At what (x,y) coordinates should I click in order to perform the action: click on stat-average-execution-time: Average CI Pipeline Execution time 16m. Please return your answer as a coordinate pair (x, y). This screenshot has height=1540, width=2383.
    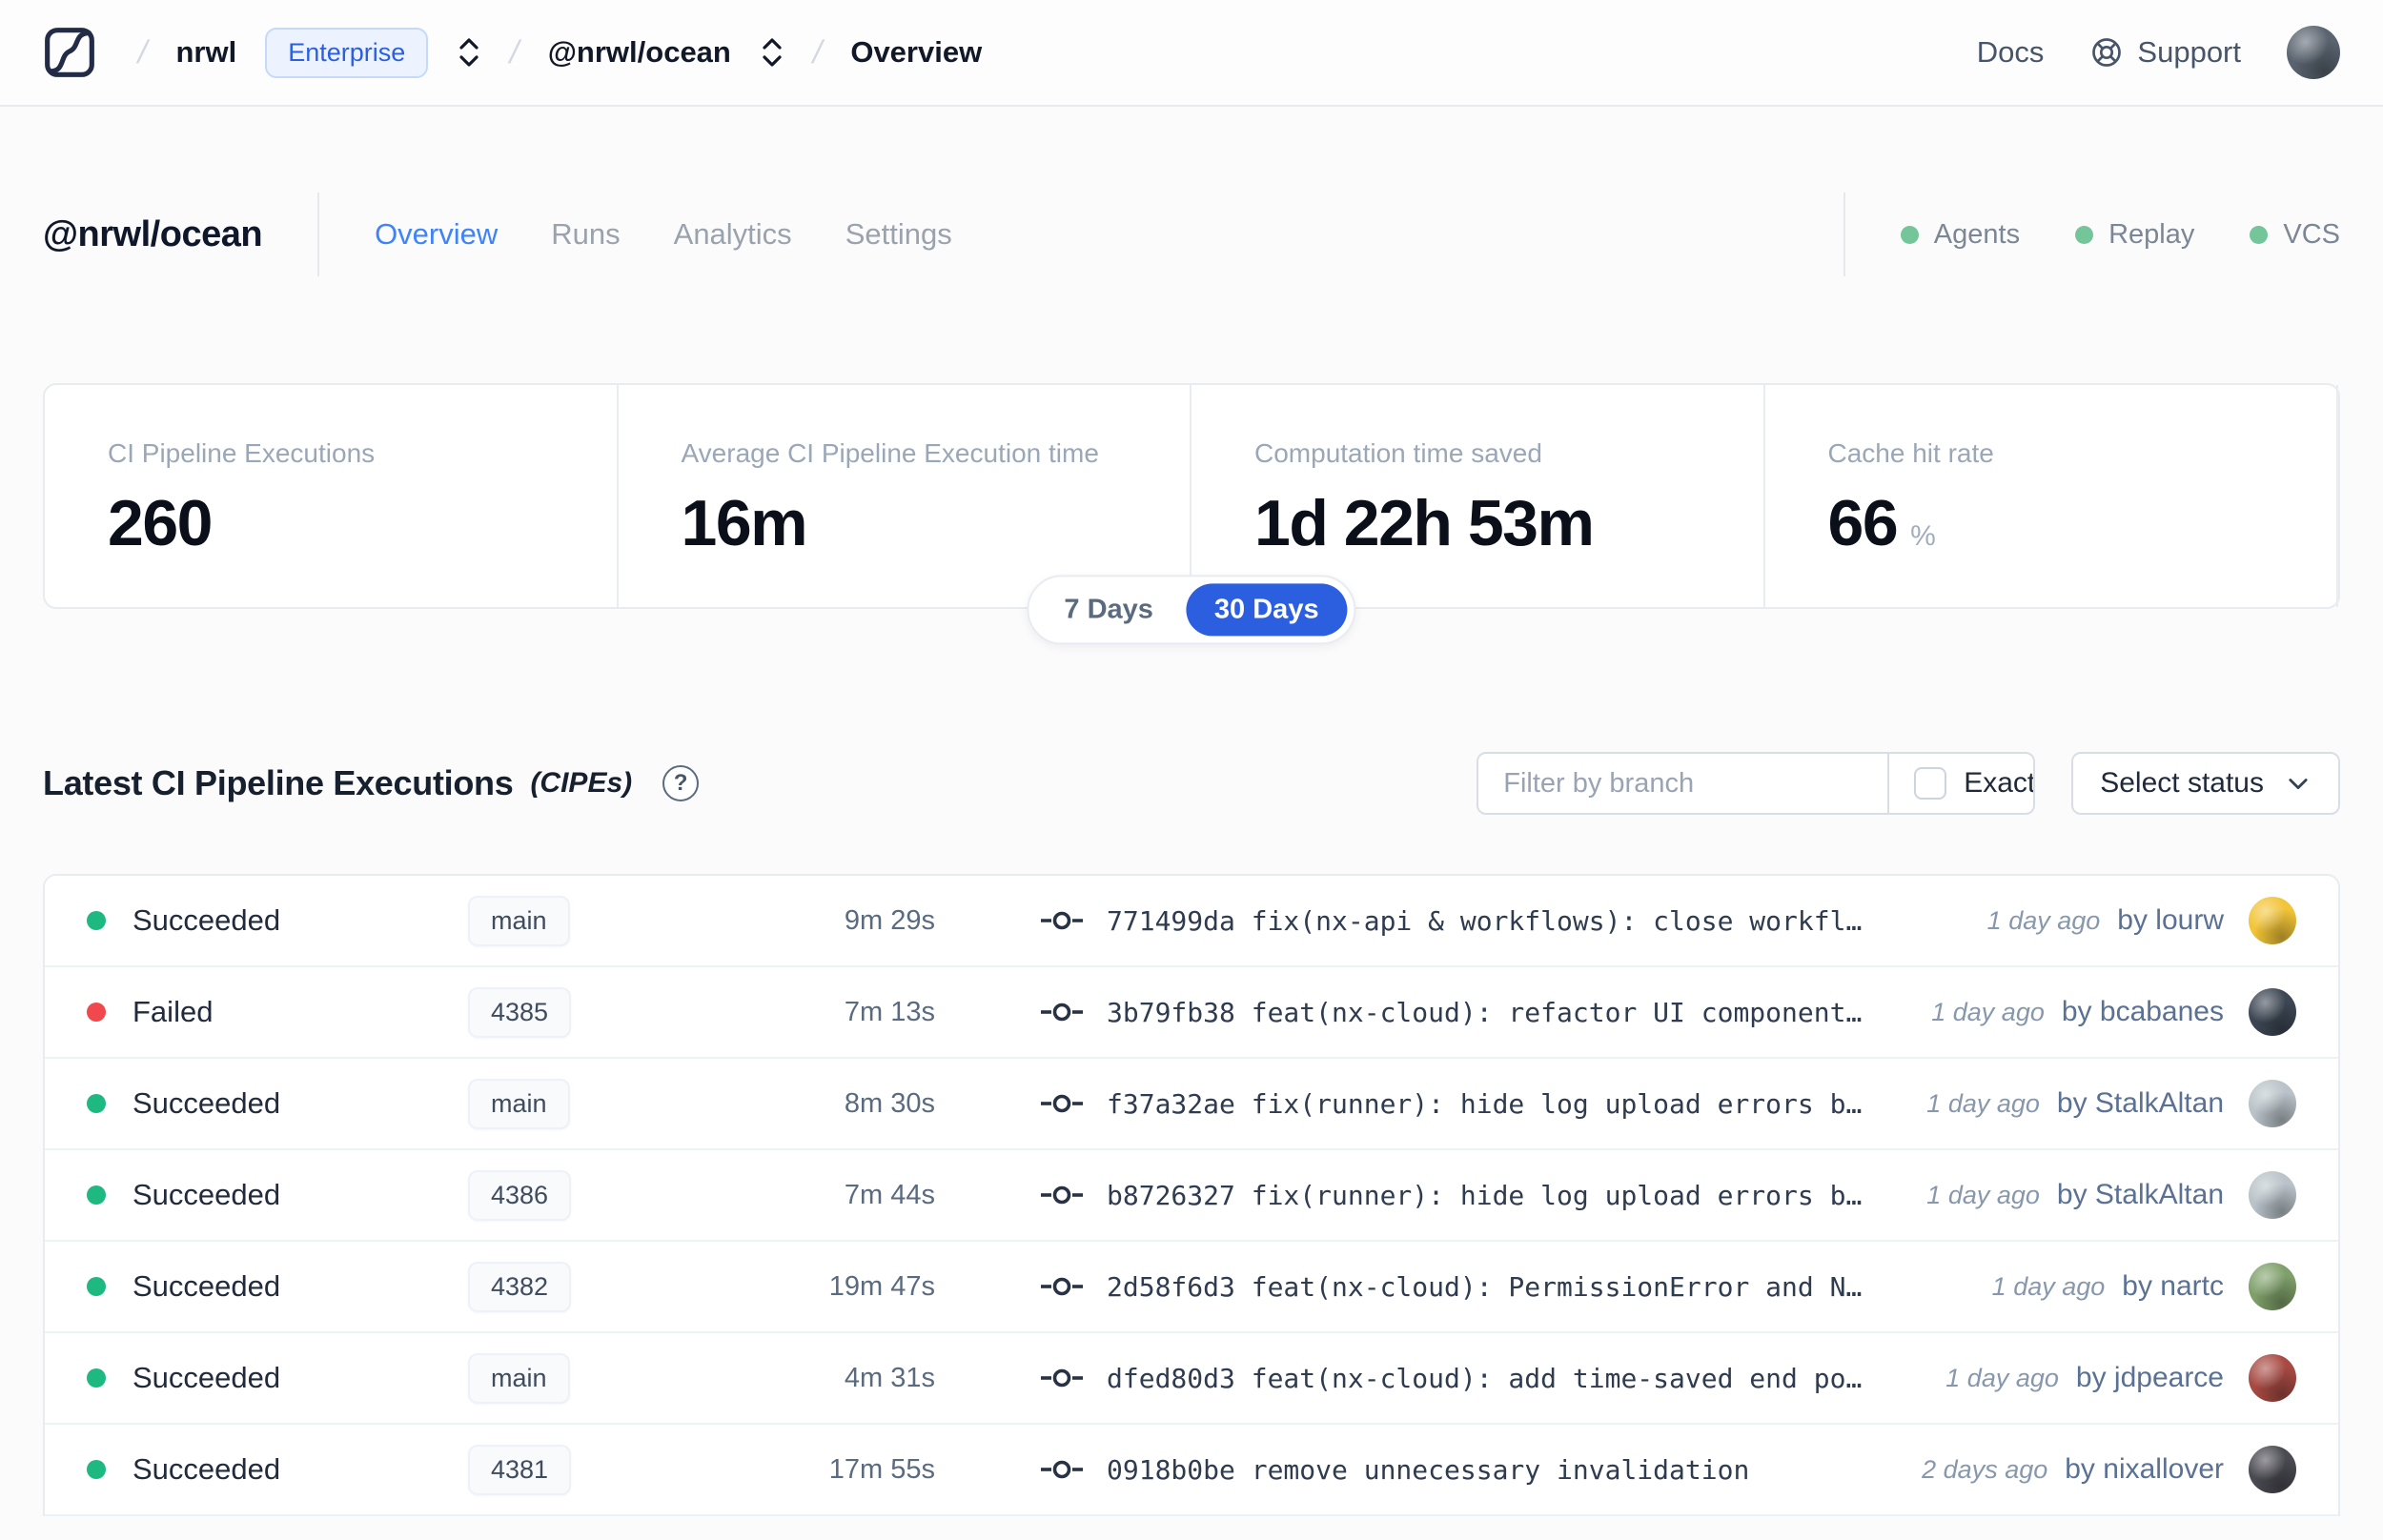
    Looking at the image, I should click on (906, 496).